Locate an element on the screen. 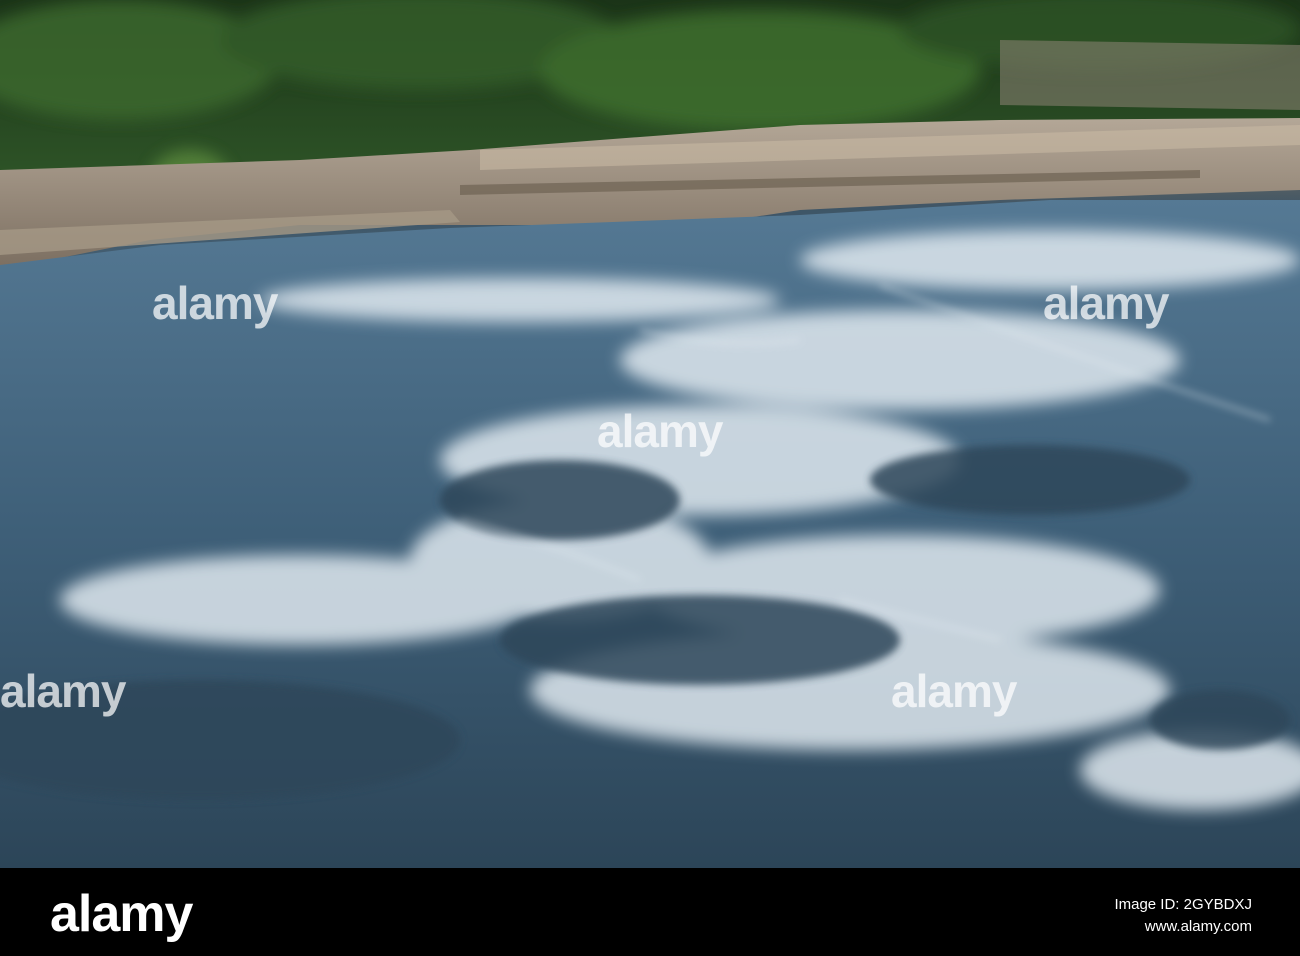 The height and width of the screenshot is (956, 1300). site-url: www.alamy.com is located at coordinates (1198, 926).